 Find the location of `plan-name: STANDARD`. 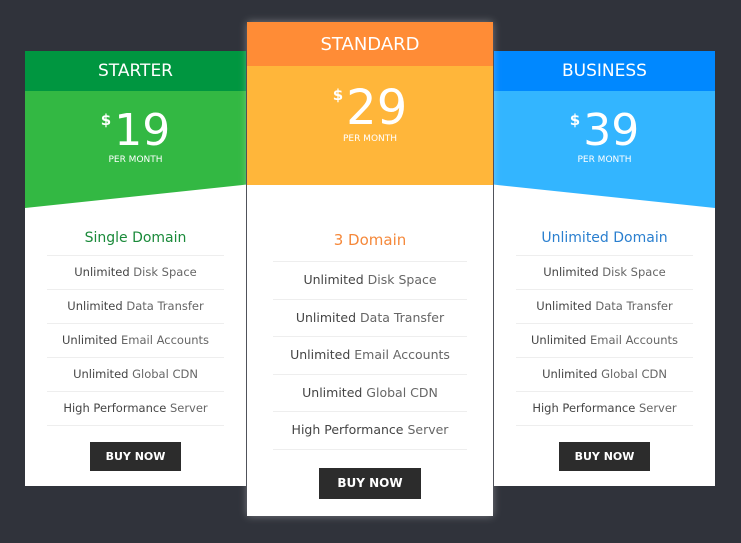

plan-name: STANDARD is located at coordinates (370, 44).